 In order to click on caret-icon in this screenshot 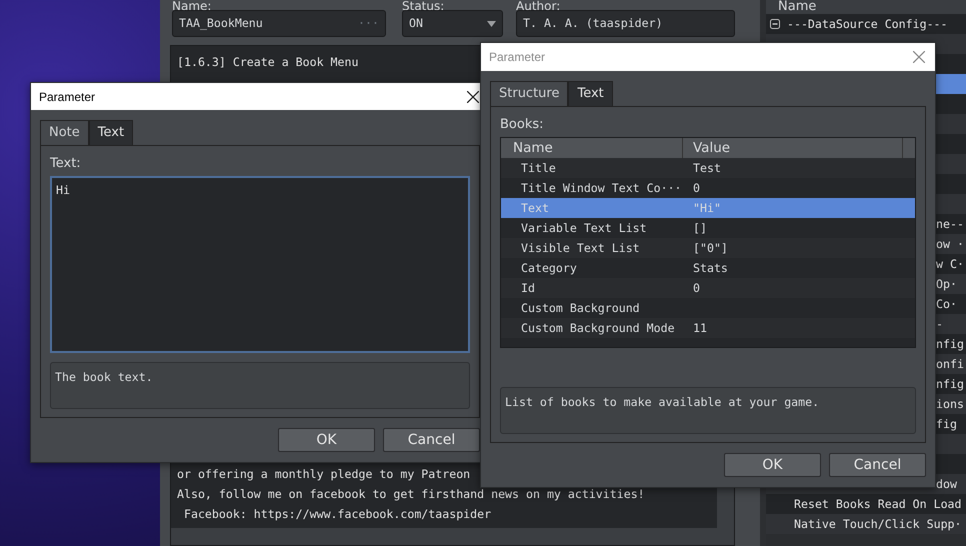, I will do `click(491, 23)`.